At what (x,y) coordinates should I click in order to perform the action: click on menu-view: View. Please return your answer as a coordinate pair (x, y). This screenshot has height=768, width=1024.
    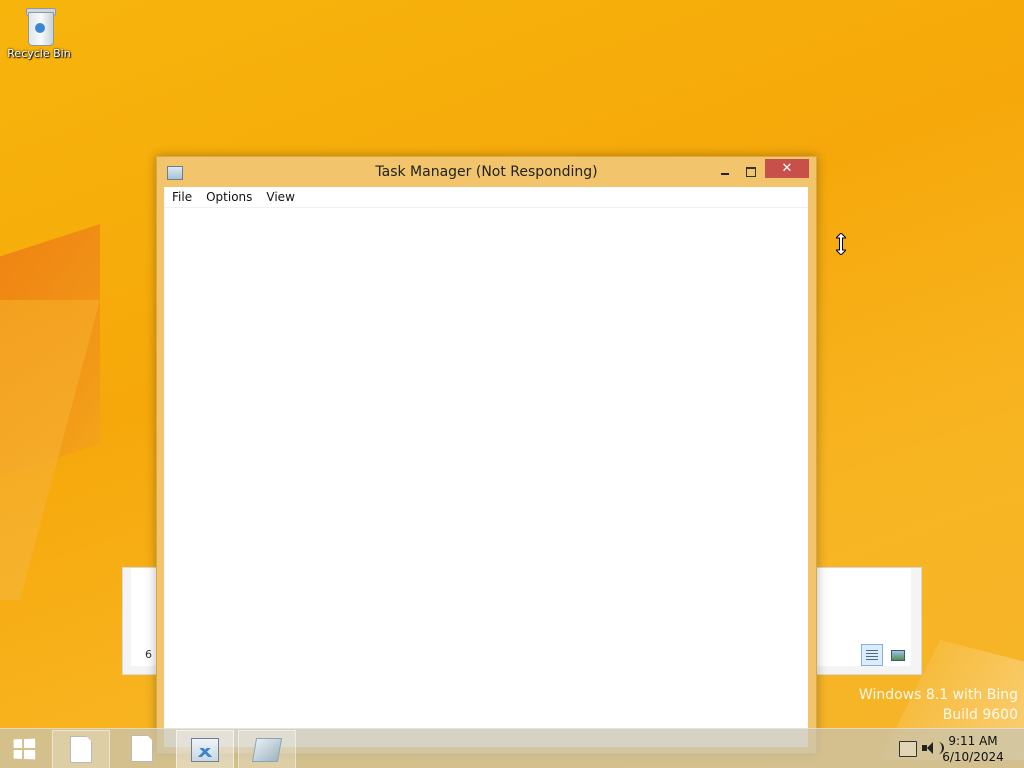
    Looking at the image, I should click on (280, 197).